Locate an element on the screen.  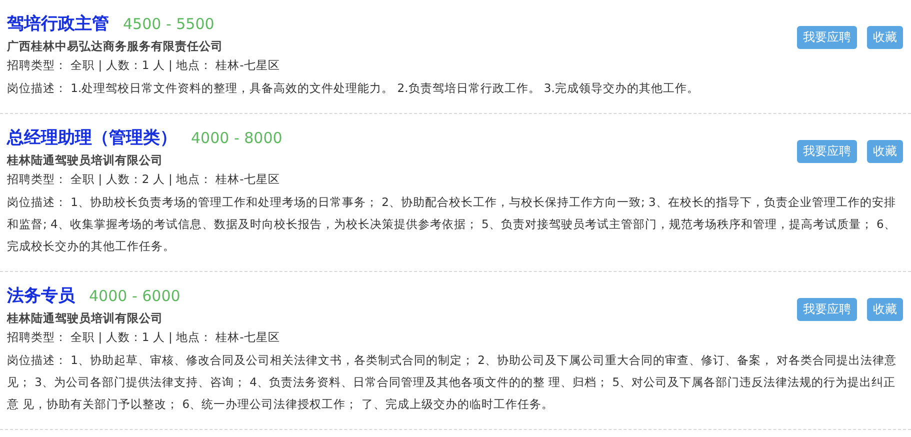
job-title: 驾培行政主管 is located at coordinates (58, 23).